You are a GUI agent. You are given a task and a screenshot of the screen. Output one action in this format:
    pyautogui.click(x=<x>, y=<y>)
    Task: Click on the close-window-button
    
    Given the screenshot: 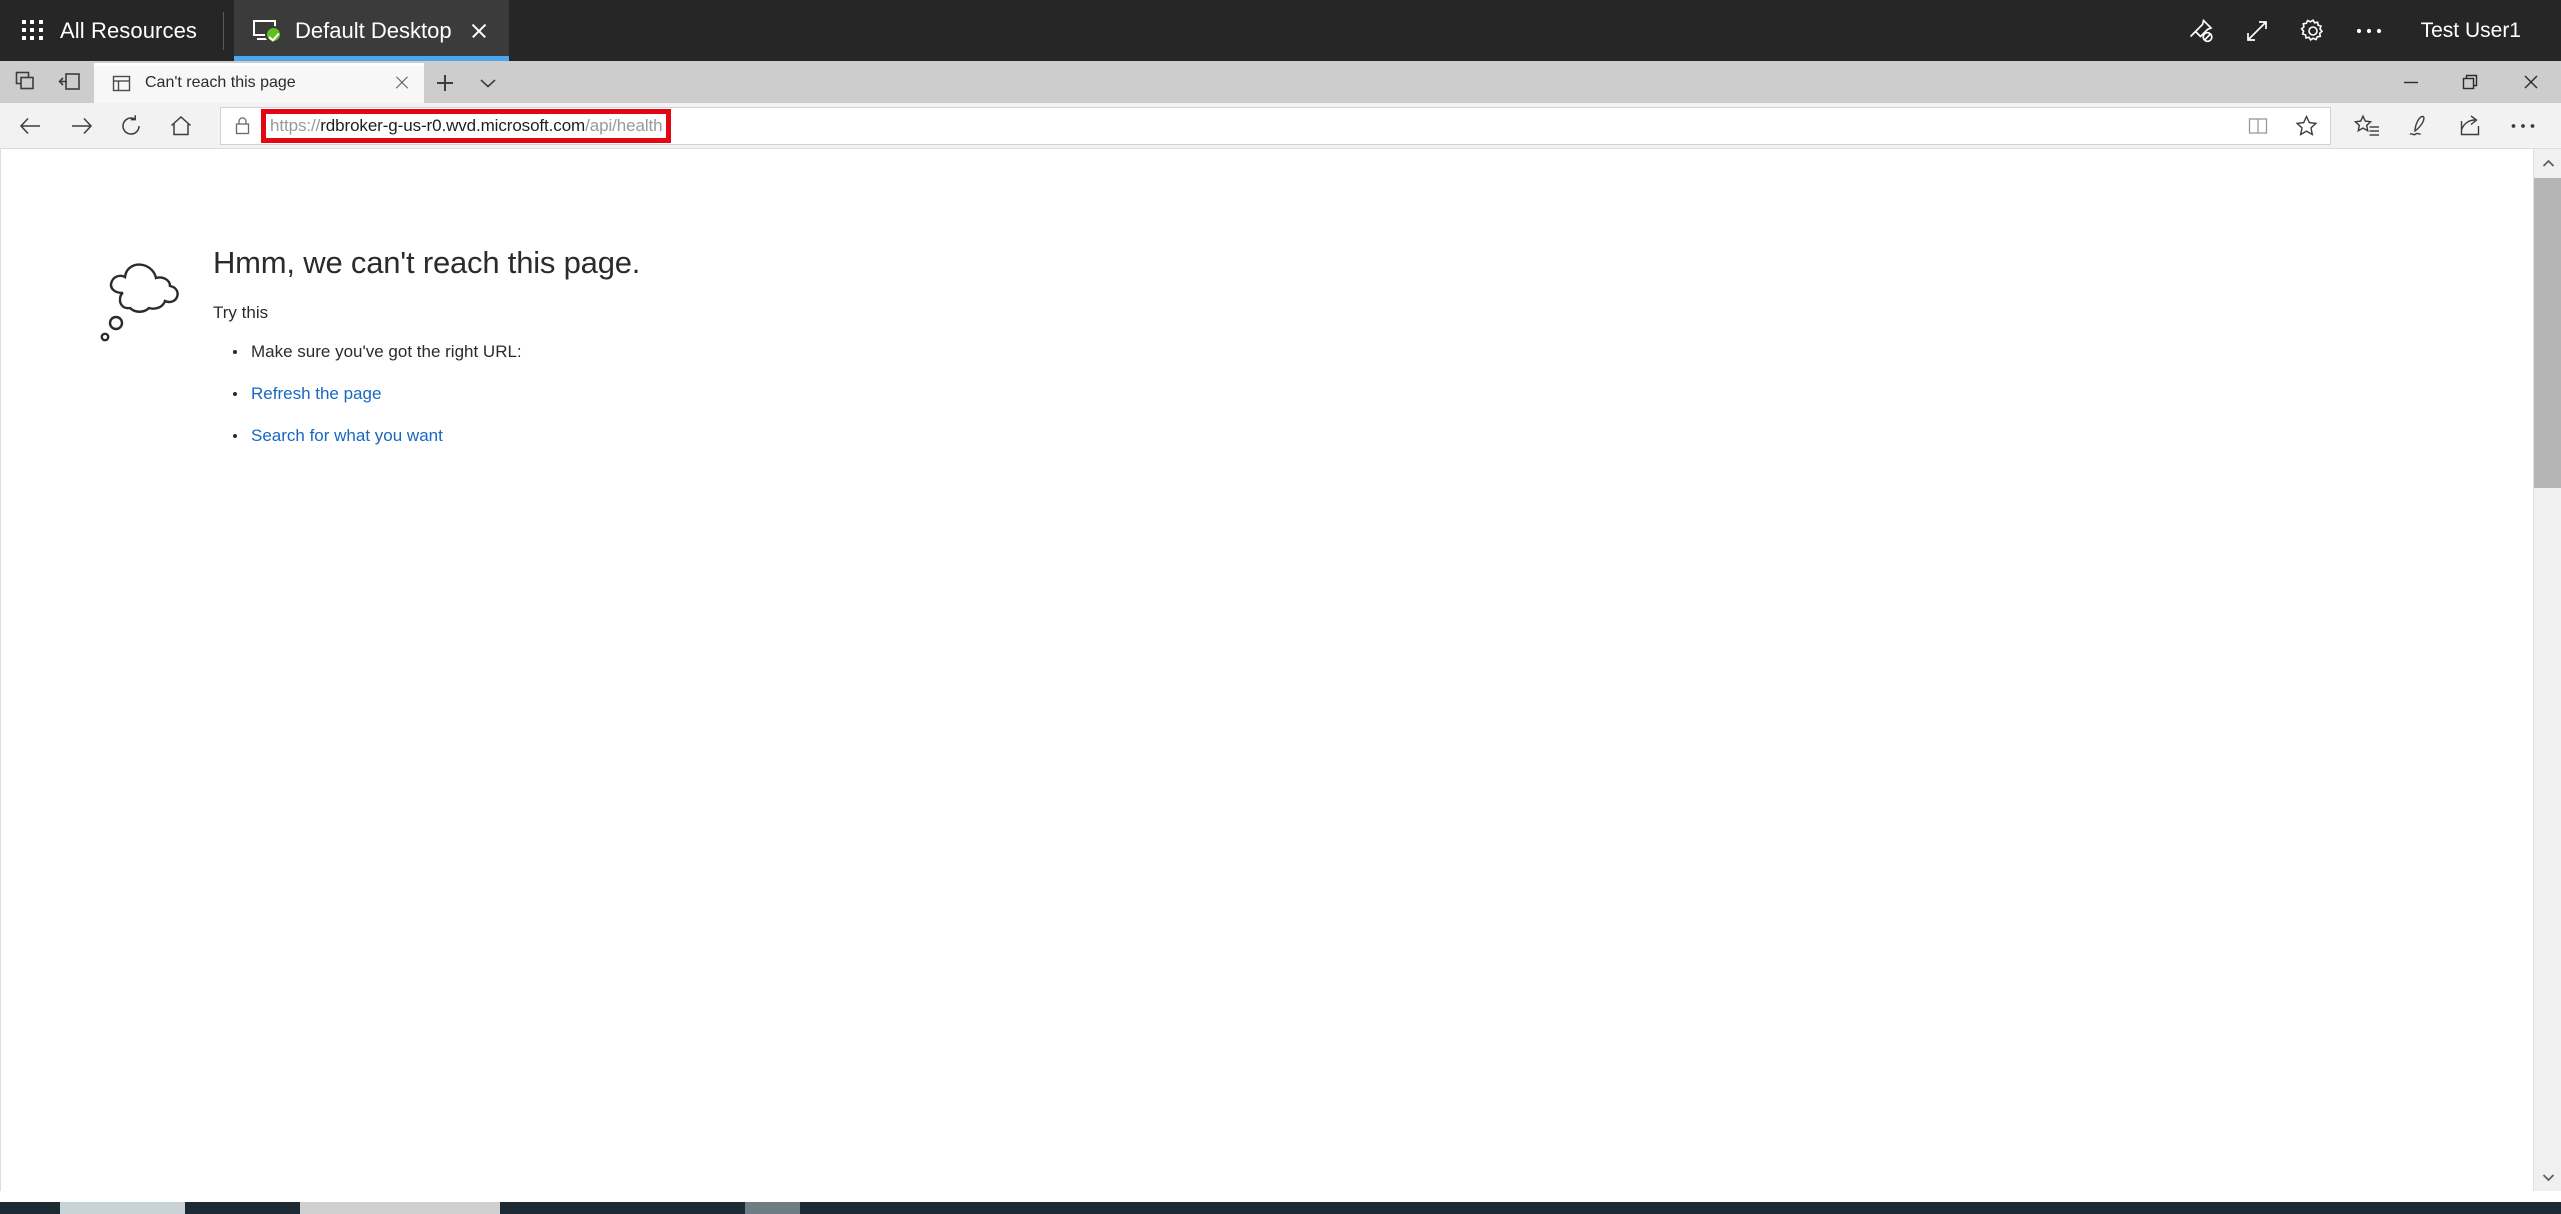 What is the action you would take?
    pyautogui.click(x=2531, y=82)
    